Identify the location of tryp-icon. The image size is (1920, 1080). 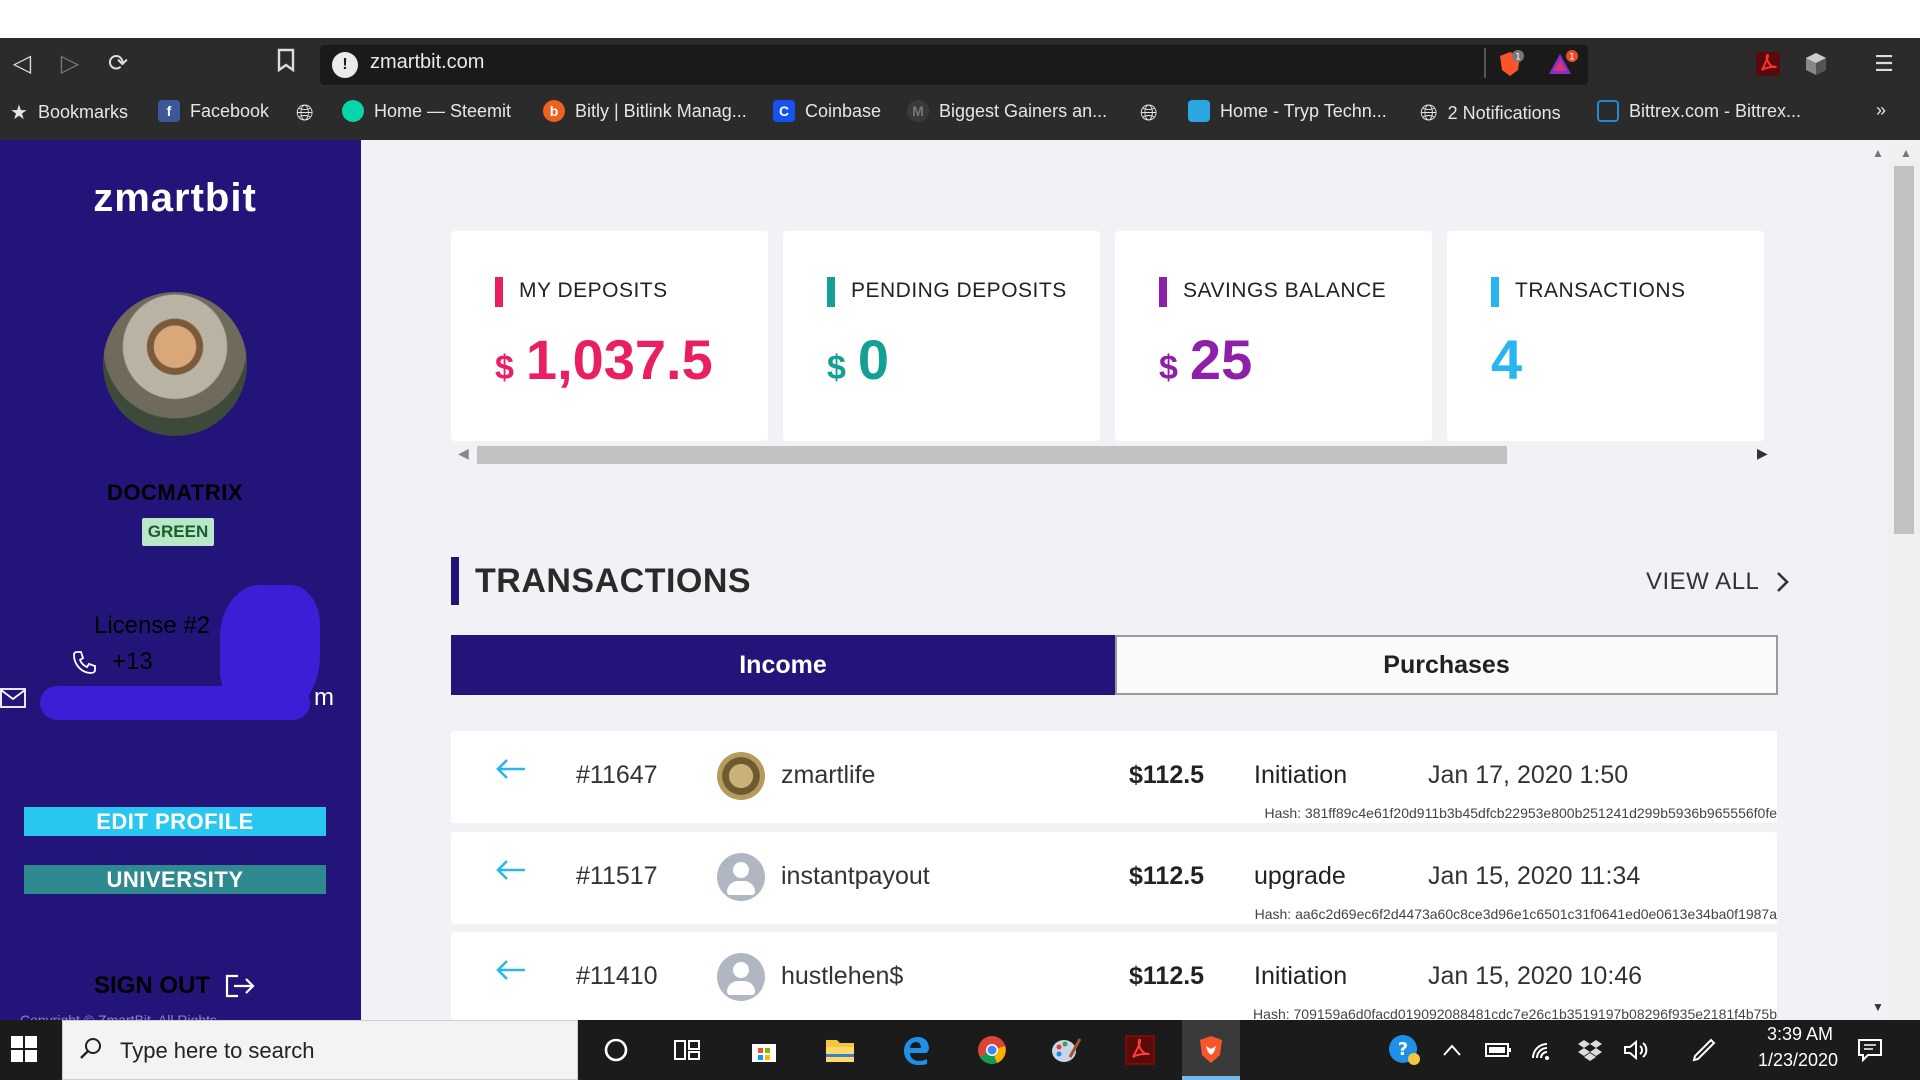
(1199, 111).